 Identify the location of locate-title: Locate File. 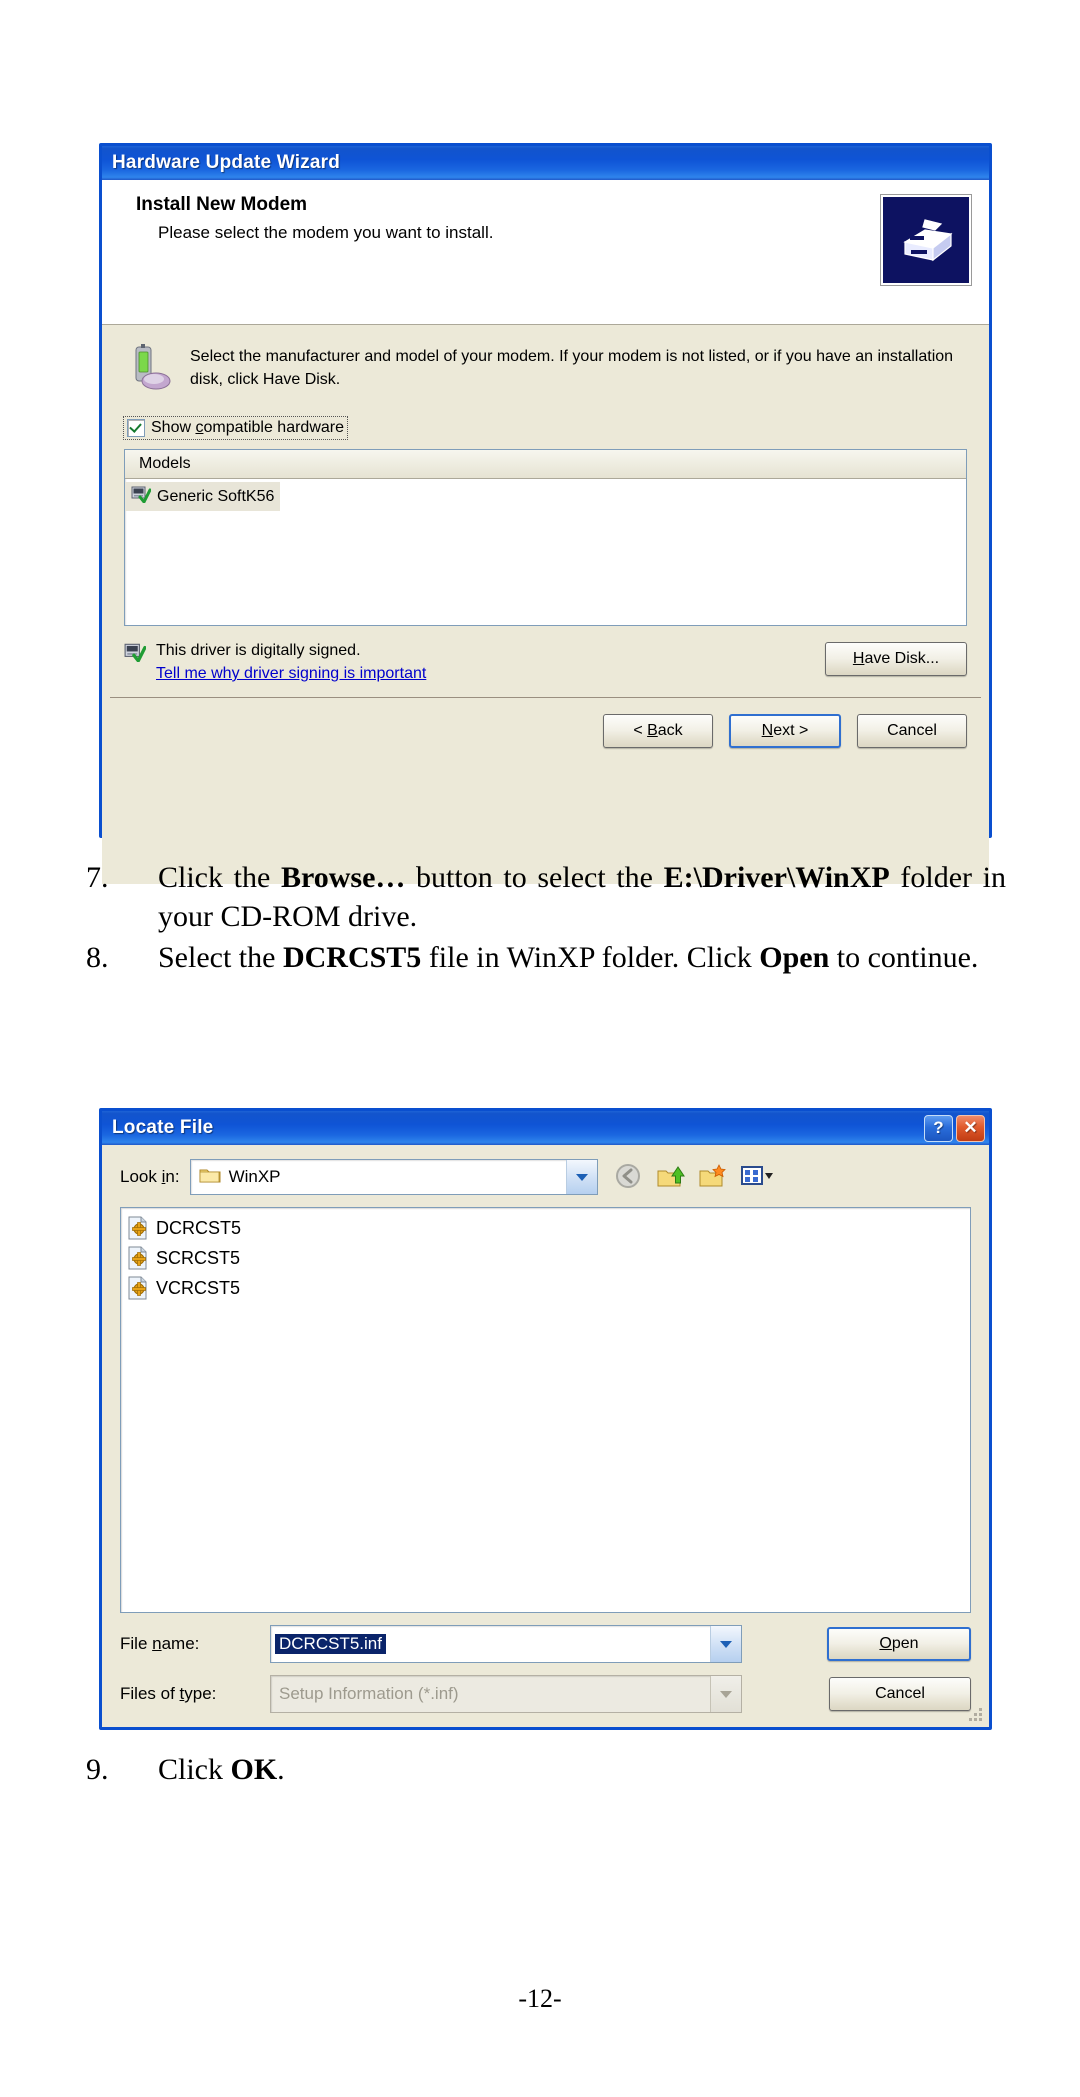
(163, 1127).